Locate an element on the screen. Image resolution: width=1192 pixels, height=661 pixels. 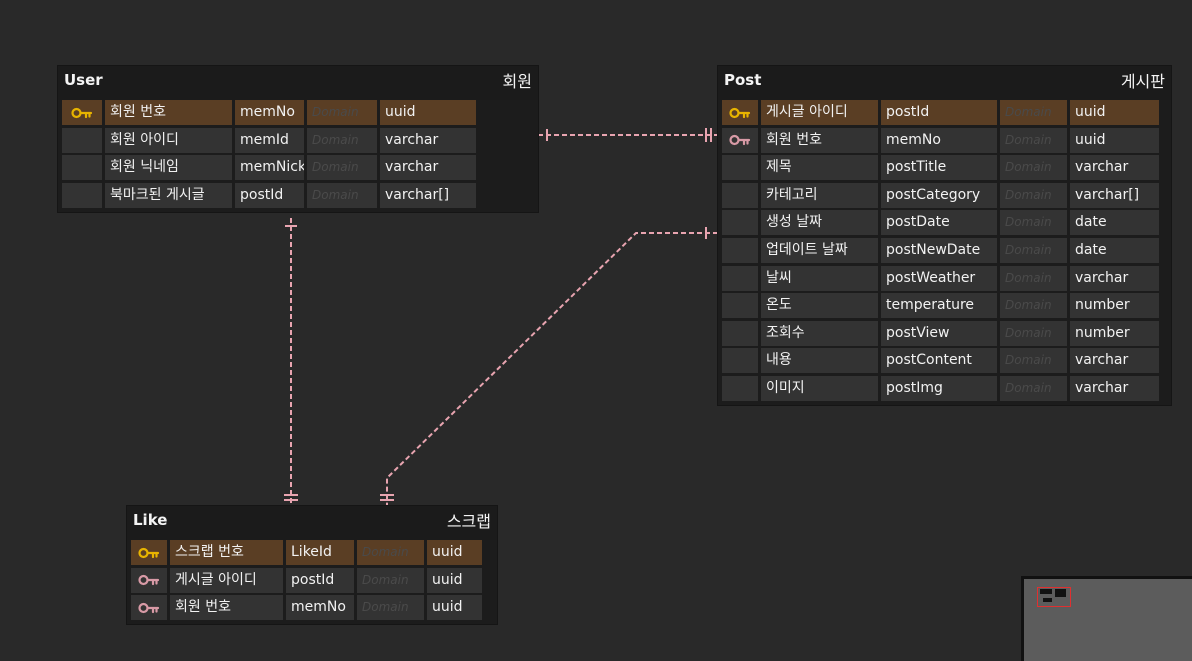
minimap-viewport is located at coordinates (1054, 597).